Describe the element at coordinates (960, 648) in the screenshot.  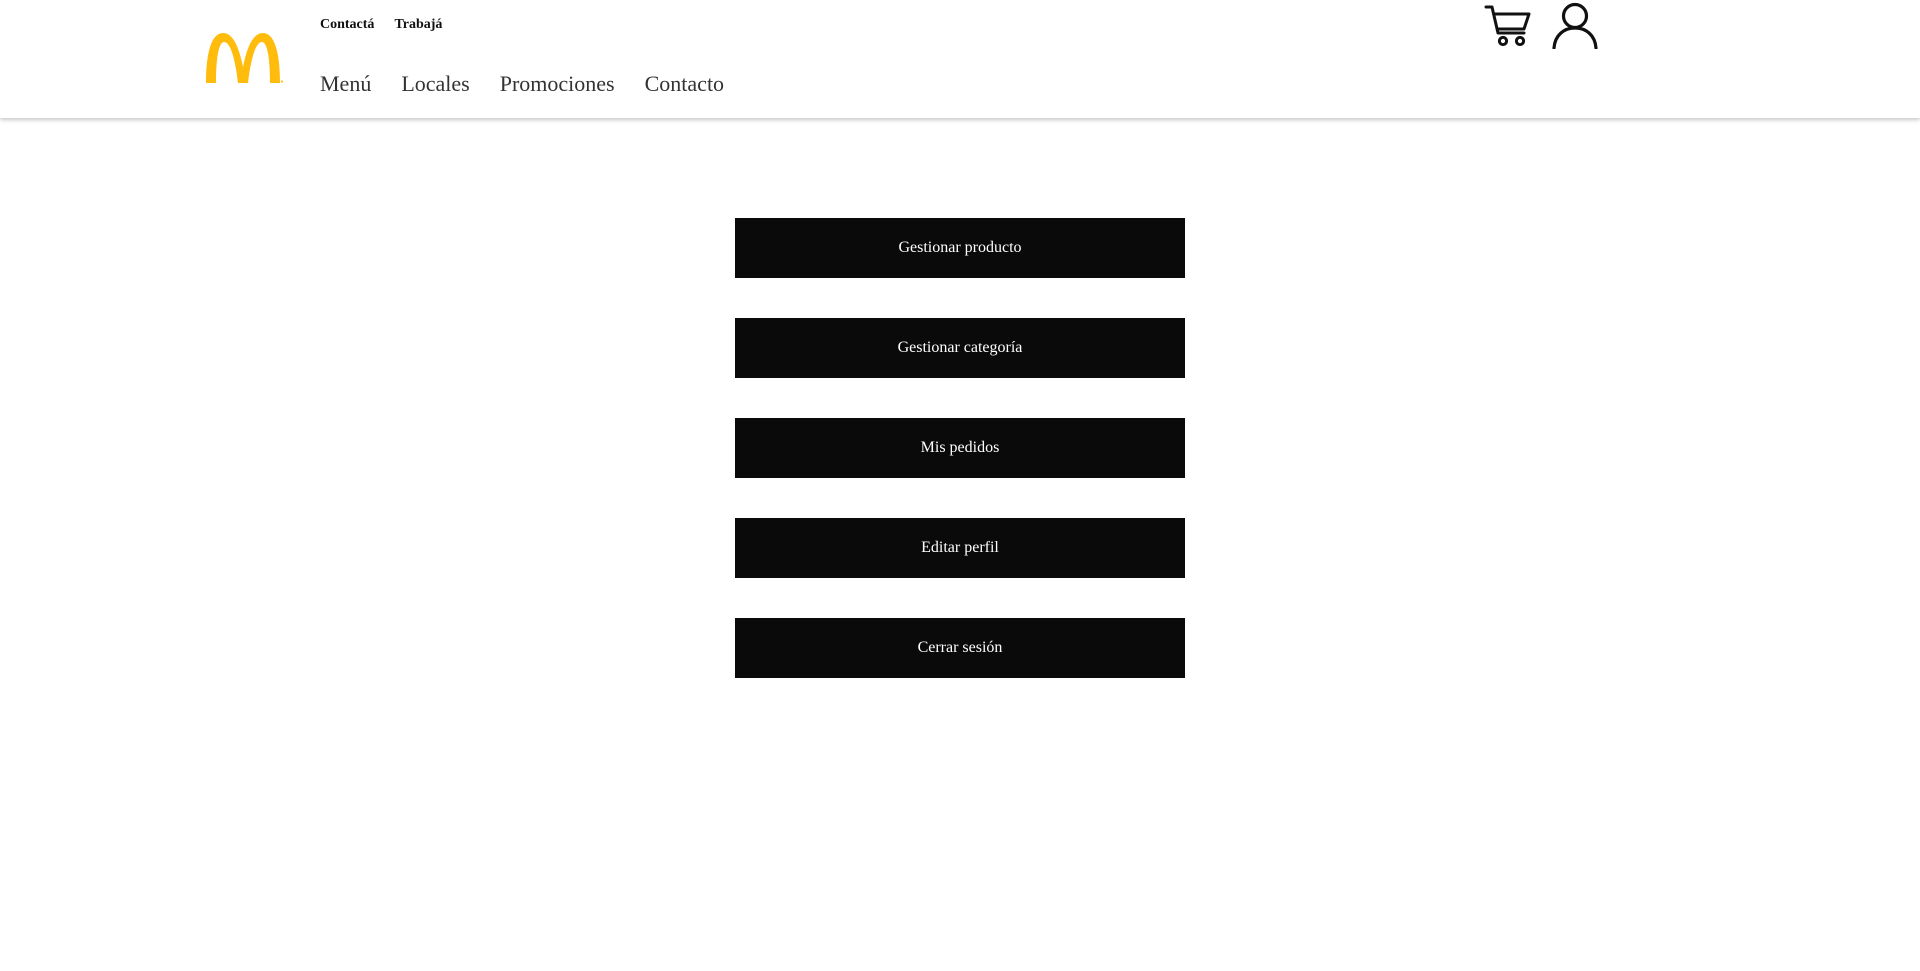
I see `cerrar-sesion-button: Cerrar sesión` at that location.